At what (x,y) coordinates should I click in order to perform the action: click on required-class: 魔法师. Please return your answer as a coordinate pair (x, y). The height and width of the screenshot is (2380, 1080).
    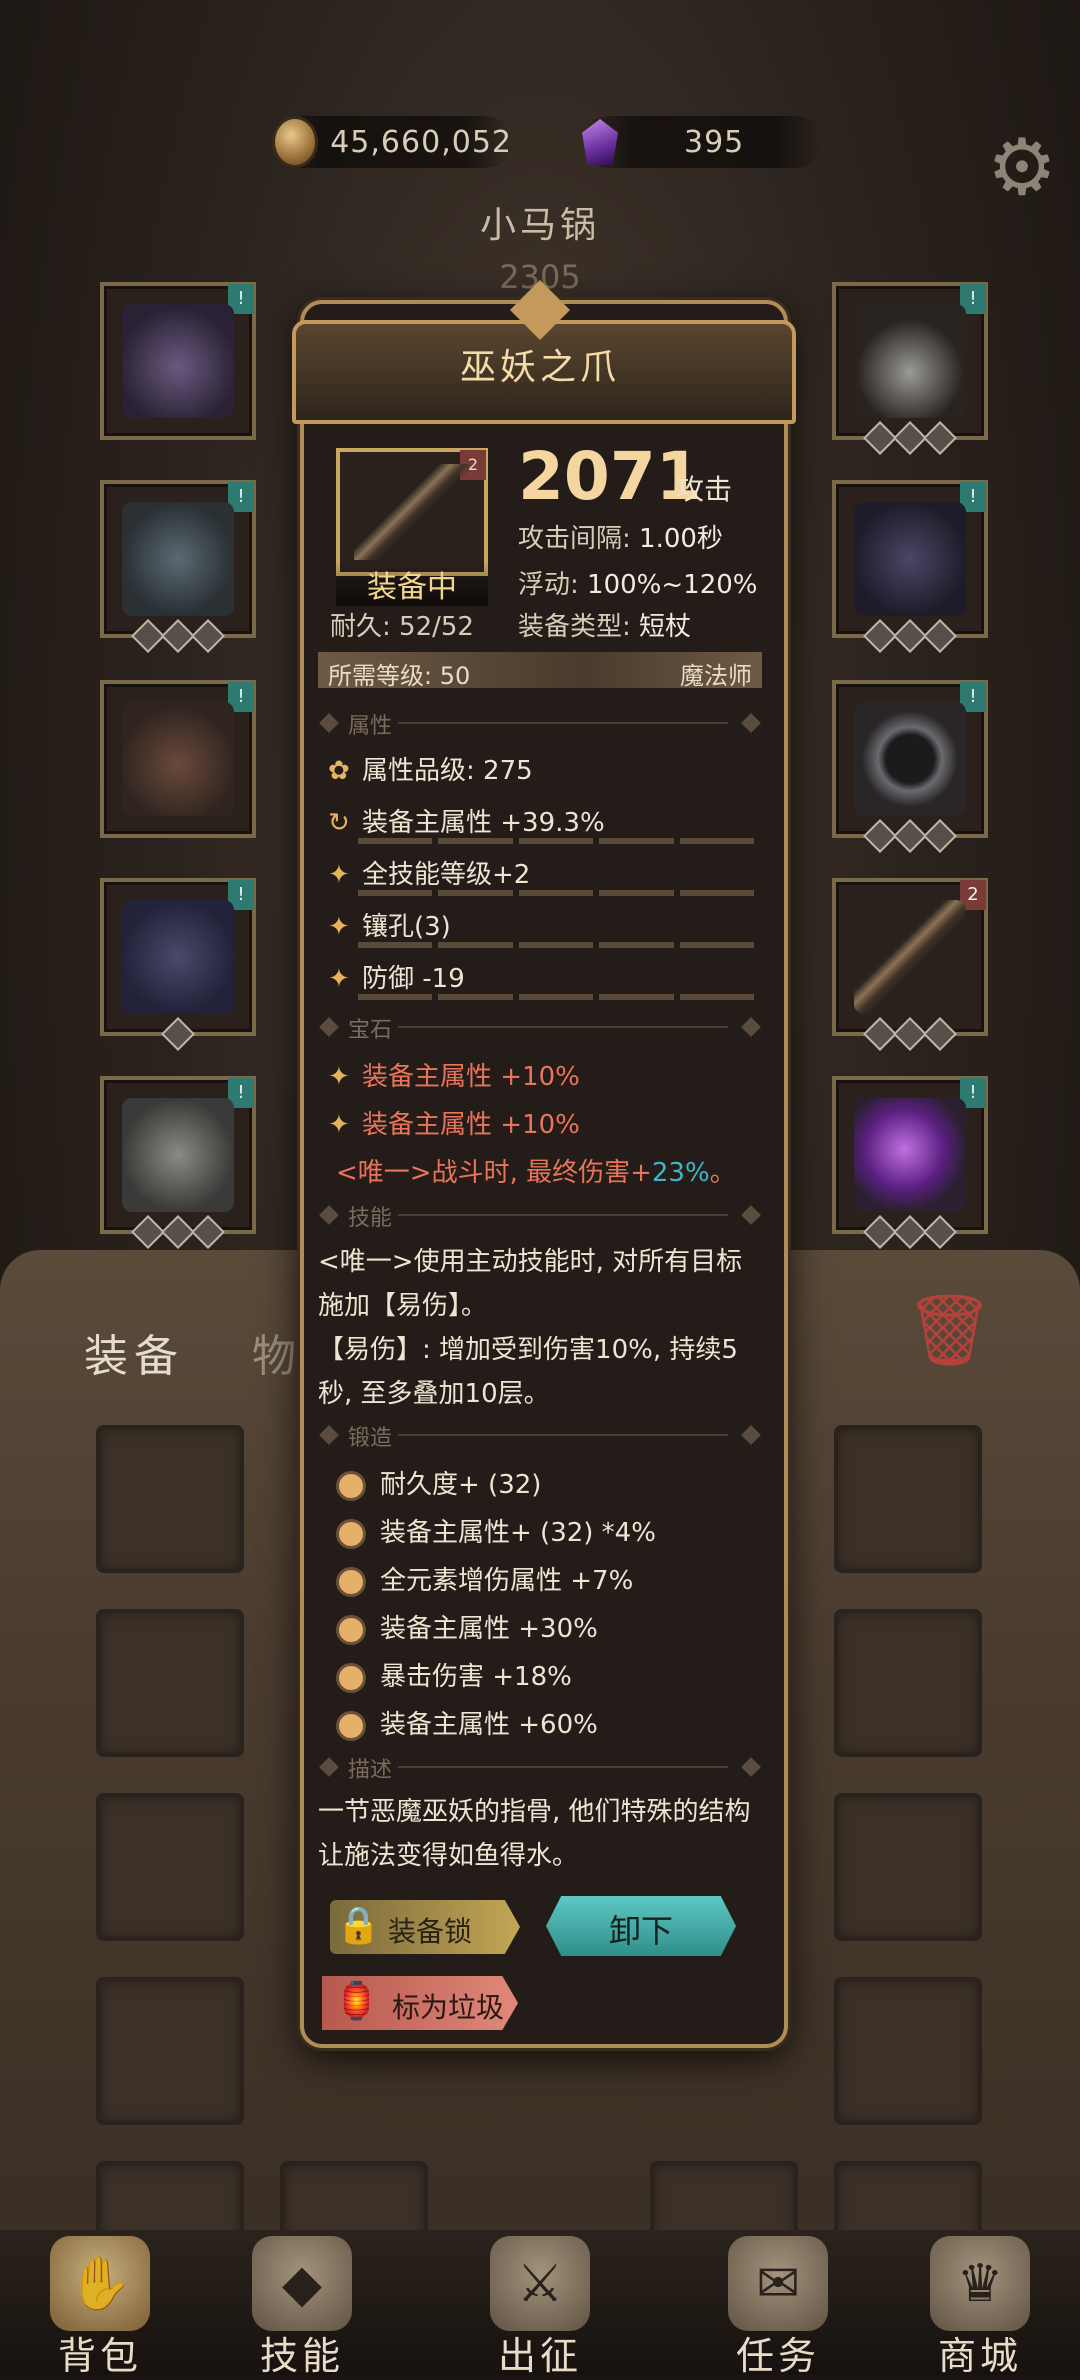
    Looking at the image, I should click on (716, 676).